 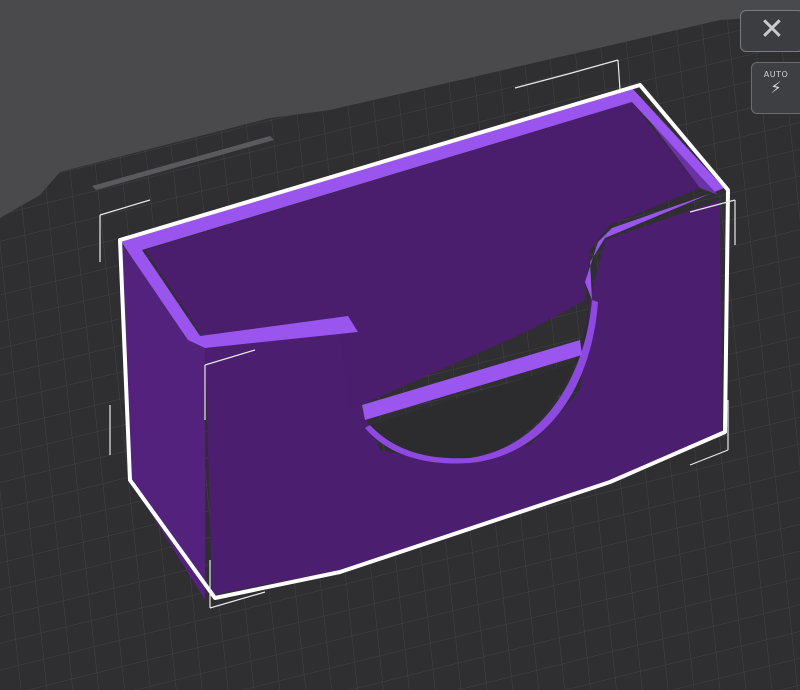 I want to click on auto-orient-icon: ⚡, so click(x=776, y=87).